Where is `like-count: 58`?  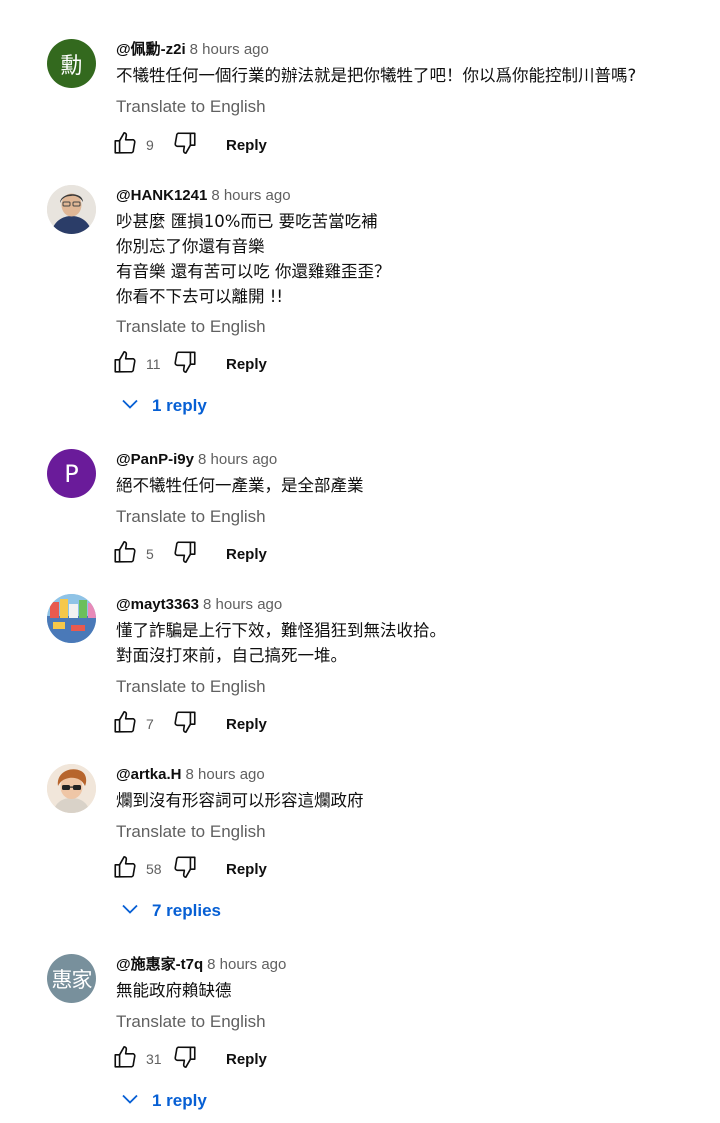 like-count: 58 is located at coordinates (154, 869).